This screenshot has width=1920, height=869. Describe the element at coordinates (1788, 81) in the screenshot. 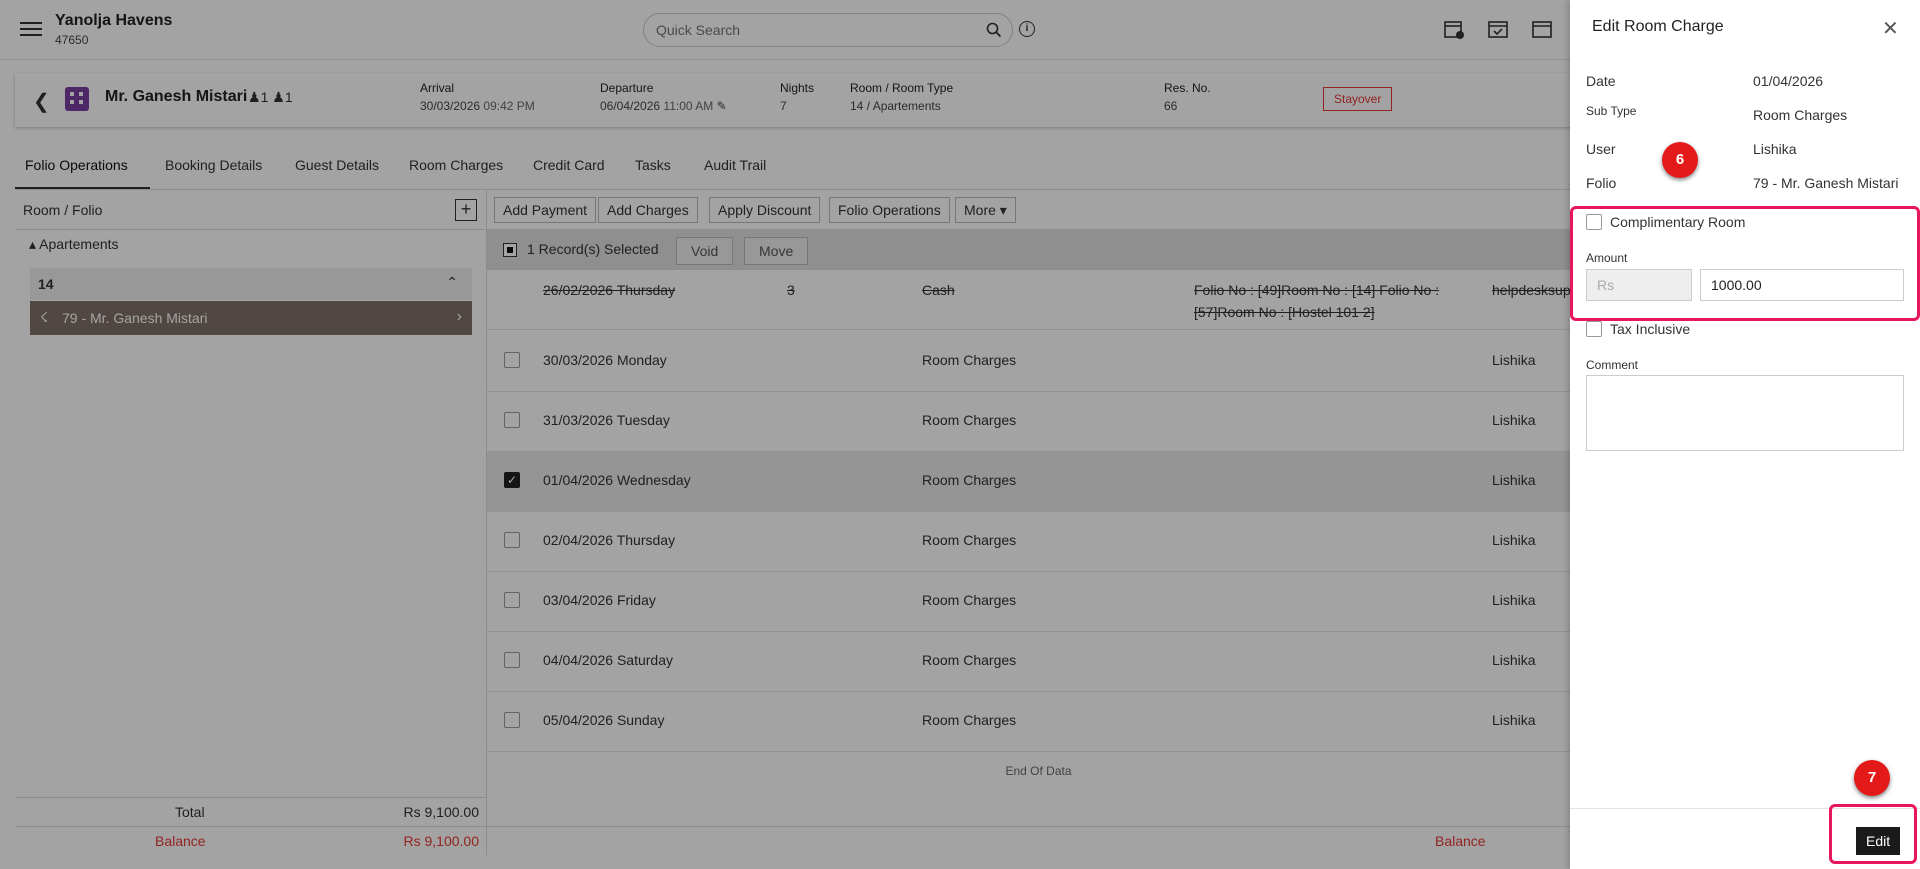

I see `date-value: 01/04/2026` at that location.